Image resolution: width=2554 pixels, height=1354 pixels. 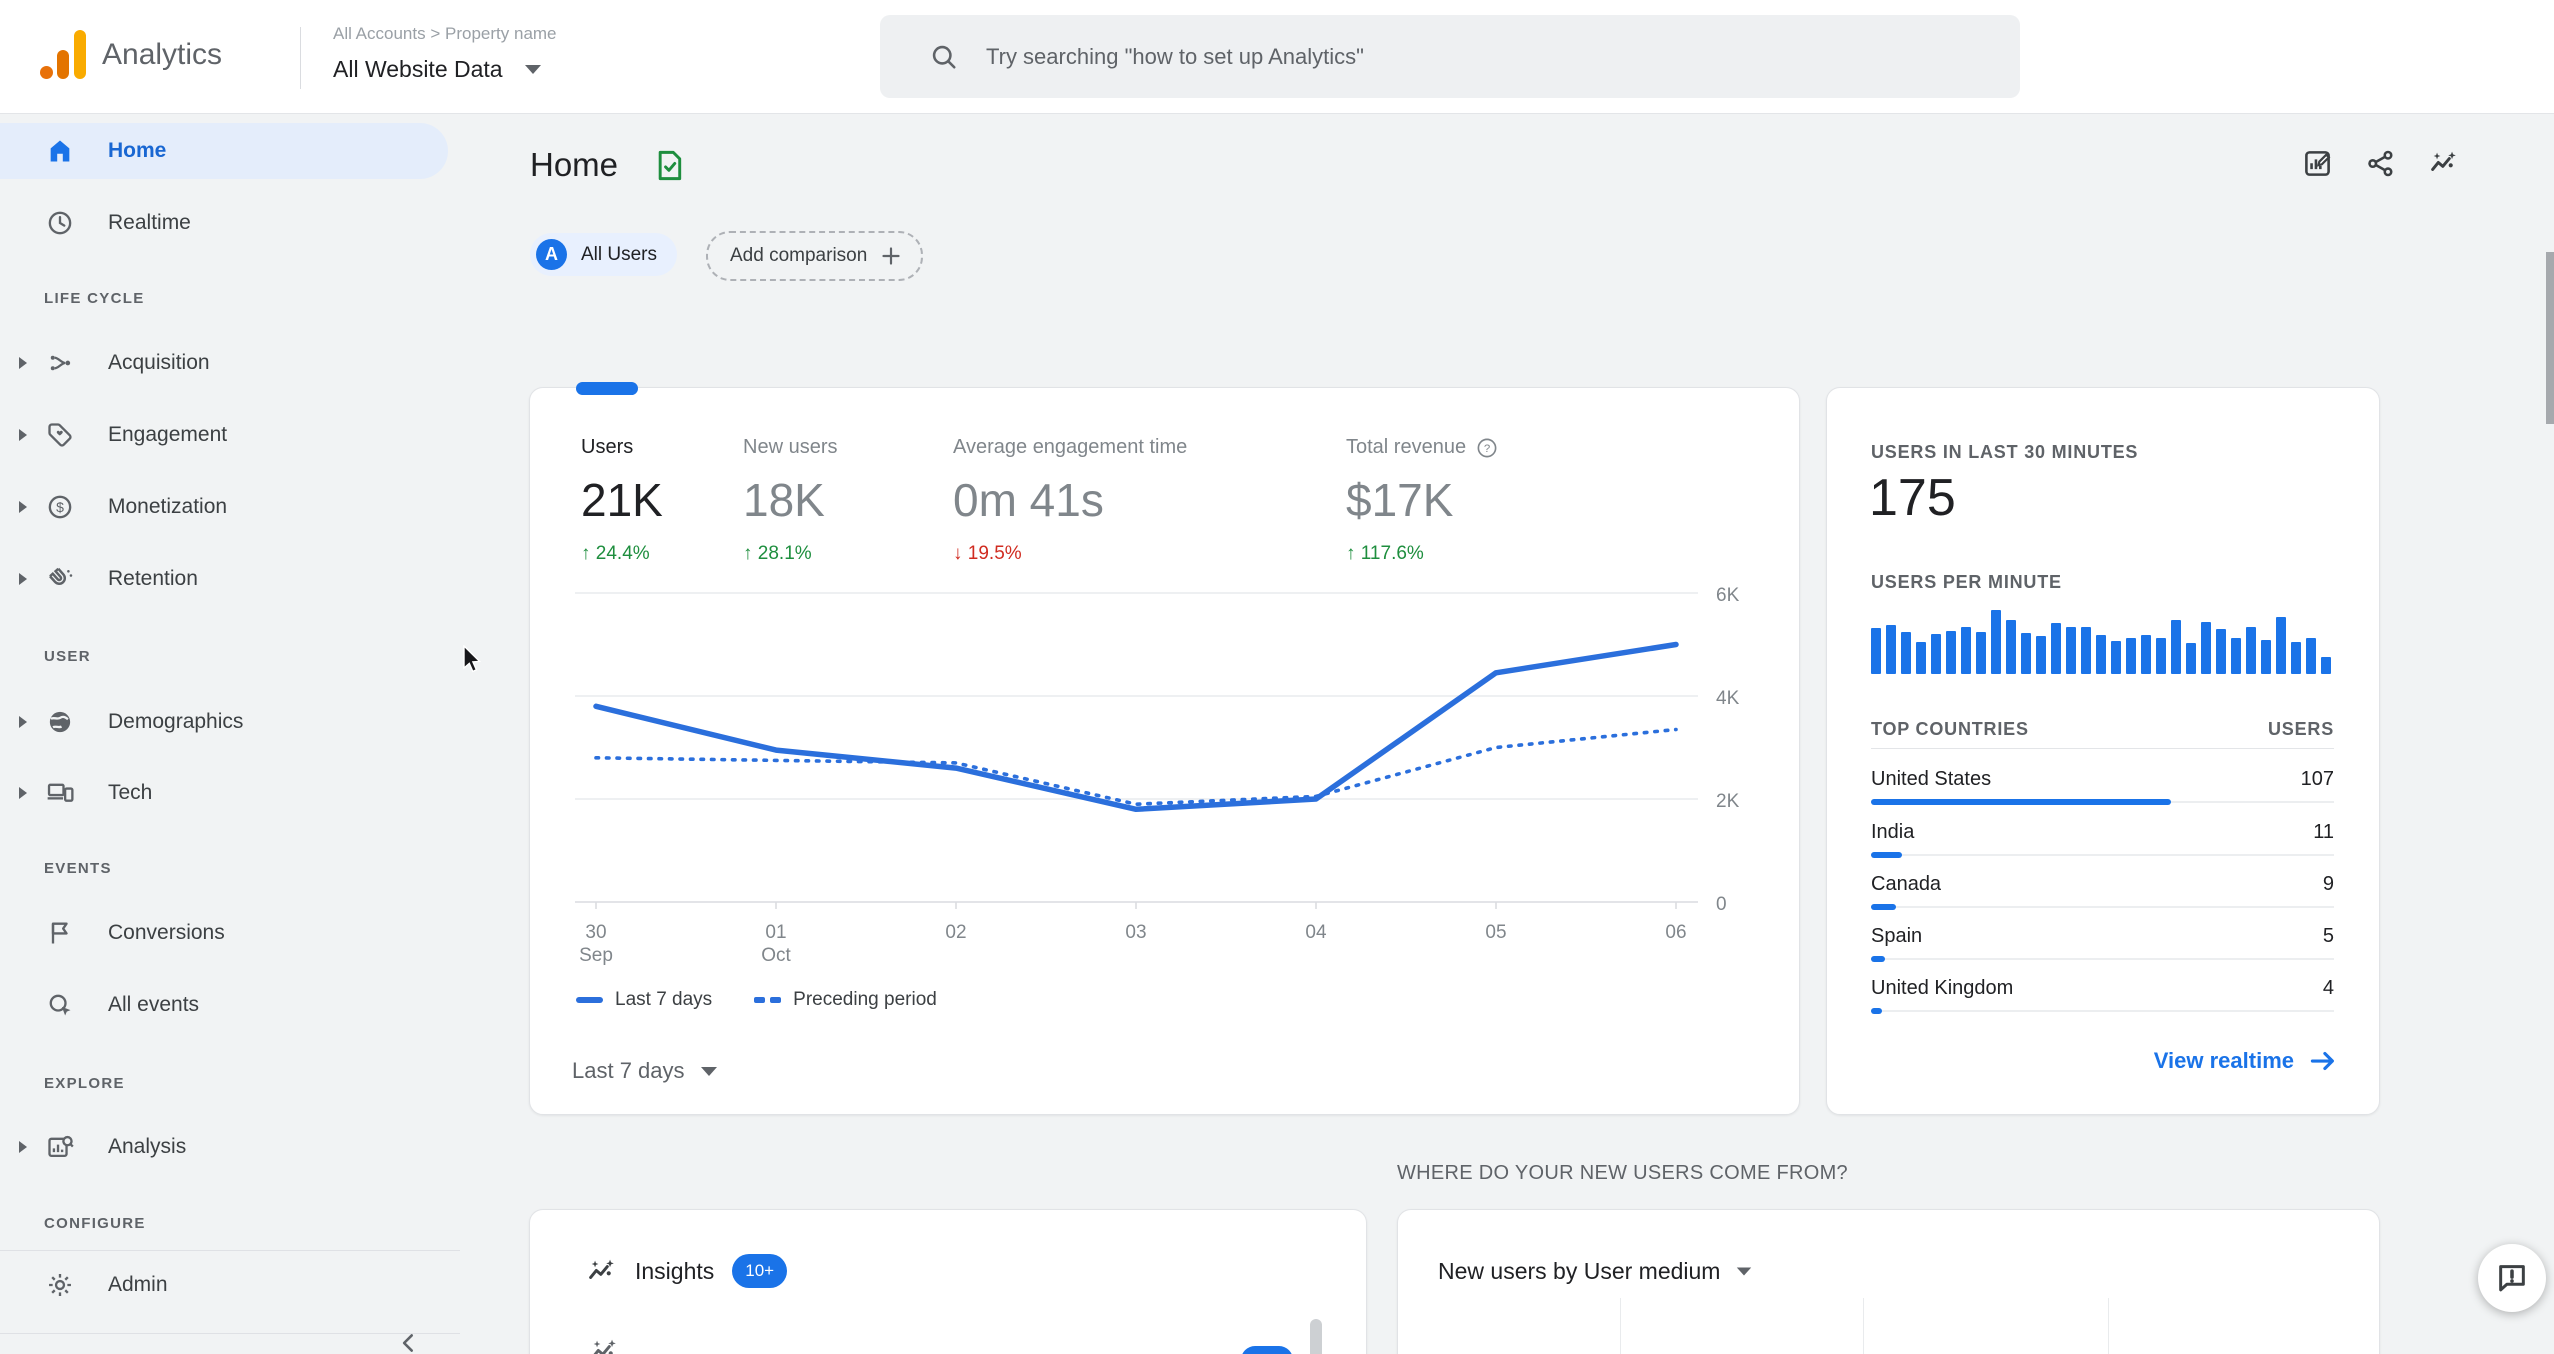 I want to click on sidebar-divider, so click(x=230, y=1250).